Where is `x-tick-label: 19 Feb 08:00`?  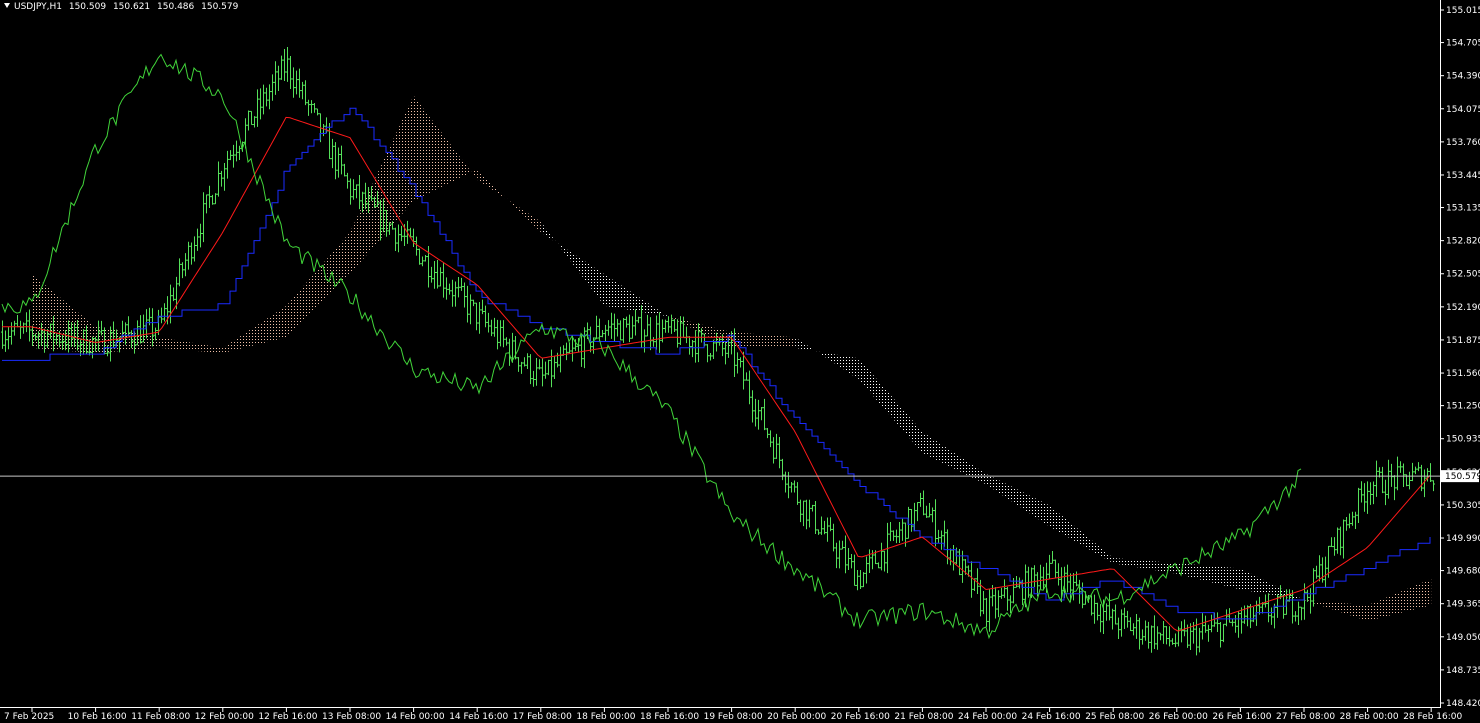
x-tick-label: 19 Feb 08:00 is located at coordinates (733, 717).